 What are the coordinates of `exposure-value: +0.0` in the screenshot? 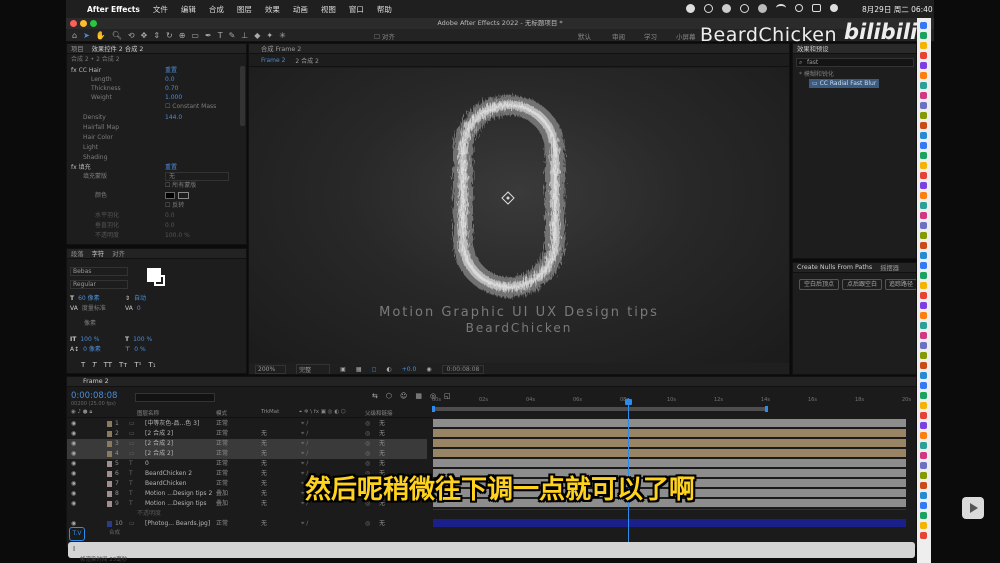 It's located at (409, 369).